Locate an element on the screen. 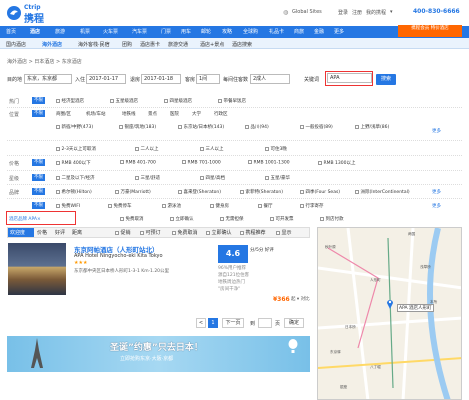  nav-guide: 攻略 is located at coordinates (227, 31).